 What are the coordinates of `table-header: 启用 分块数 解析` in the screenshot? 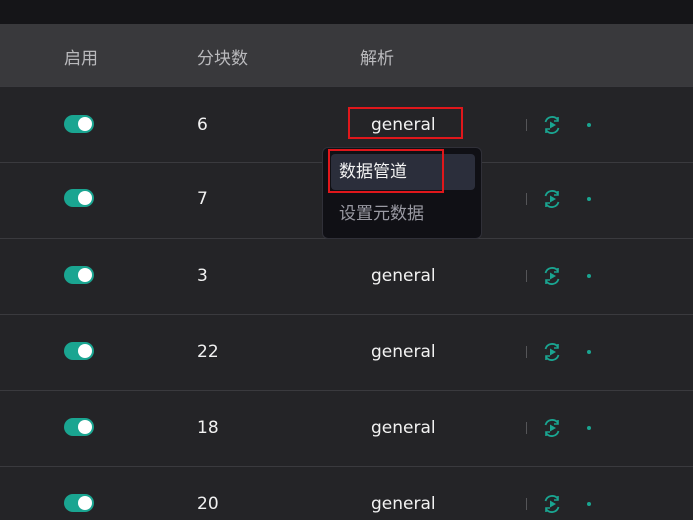 It's located at (346, 55).